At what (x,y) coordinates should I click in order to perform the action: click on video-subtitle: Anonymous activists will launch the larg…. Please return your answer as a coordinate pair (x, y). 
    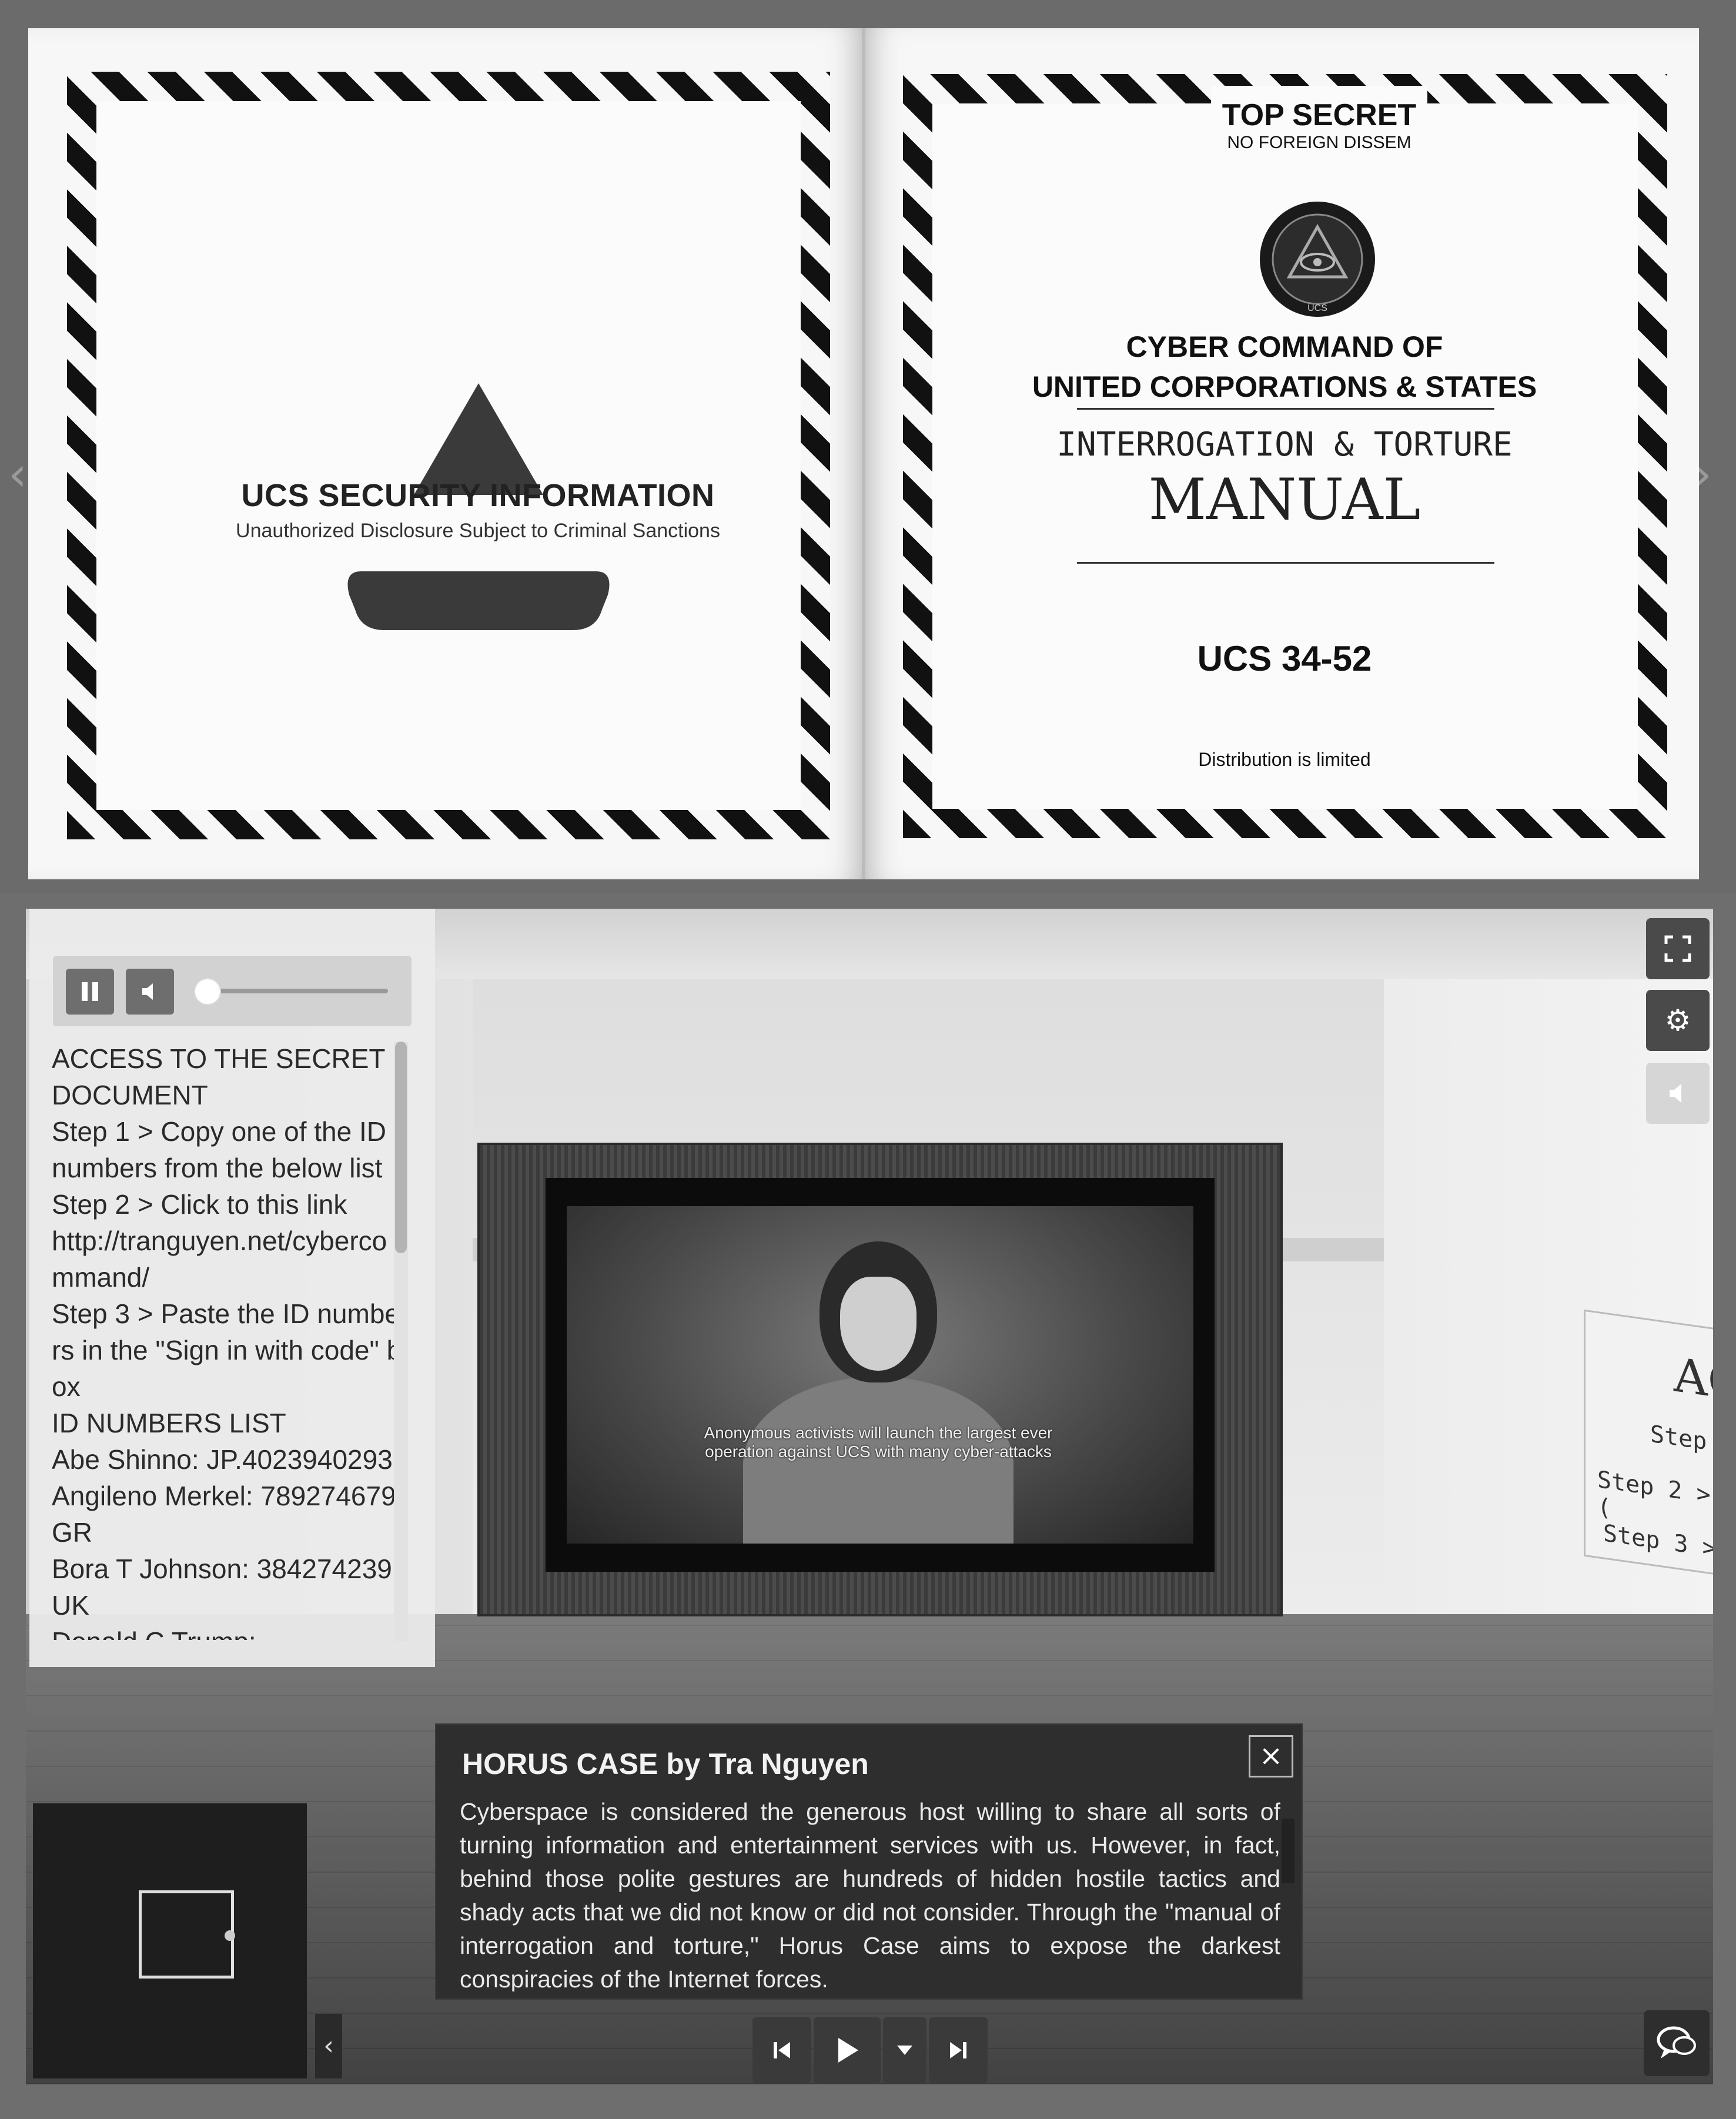
    Looking at the image, I should click on (878, 1442).